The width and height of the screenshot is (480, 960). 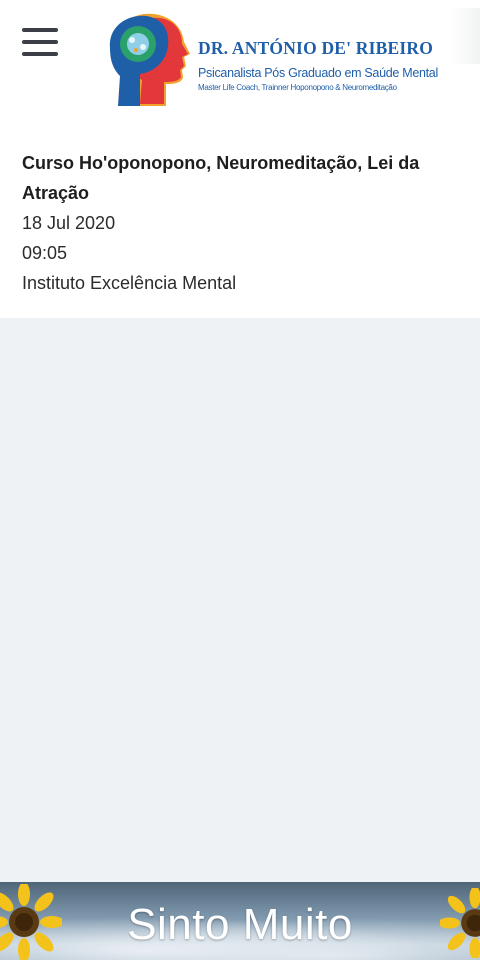 What do you see at coordinates (45, 253) in the screenshot?
I see `event-time: 09:05` at bounding box center [45, 253].